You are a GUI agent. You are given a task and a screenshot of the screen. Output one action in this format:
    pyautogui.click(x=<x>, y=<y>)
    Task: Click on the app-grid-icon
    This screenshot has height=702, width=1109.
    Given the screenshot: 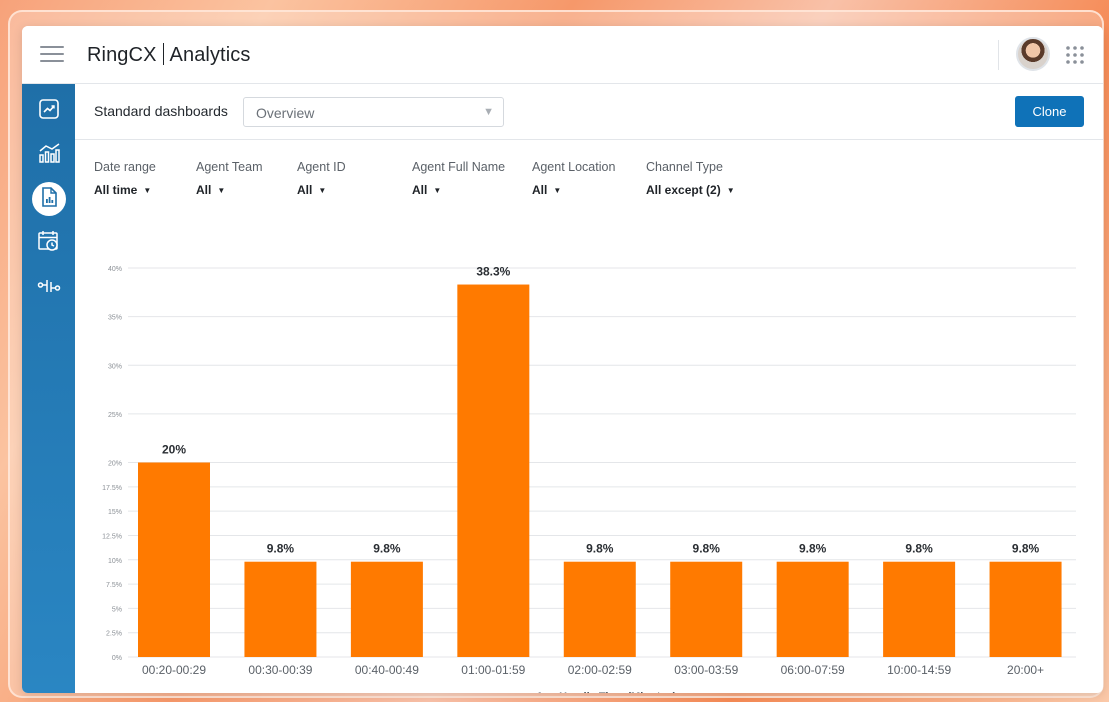 What is the action you would take?
    pyautogui.click(x=1075, y=55)
    